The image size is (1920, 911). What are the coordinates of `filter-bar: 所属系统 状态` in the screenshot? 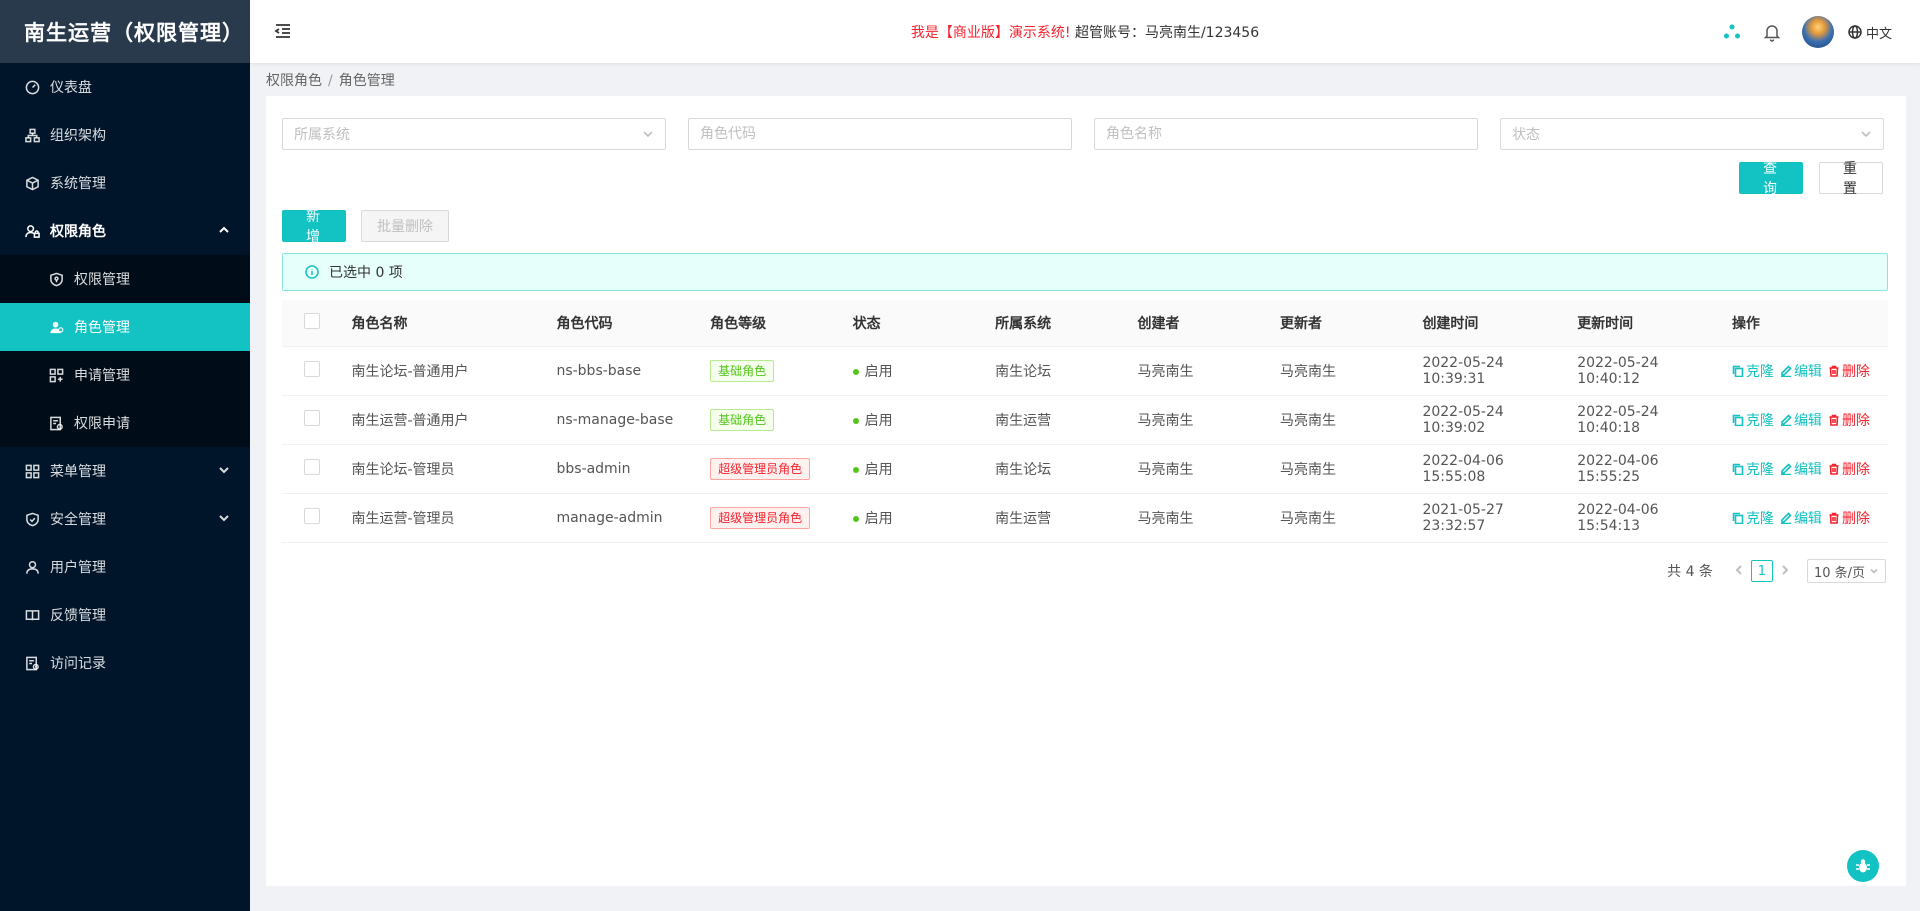 It's located at (1083, 134).